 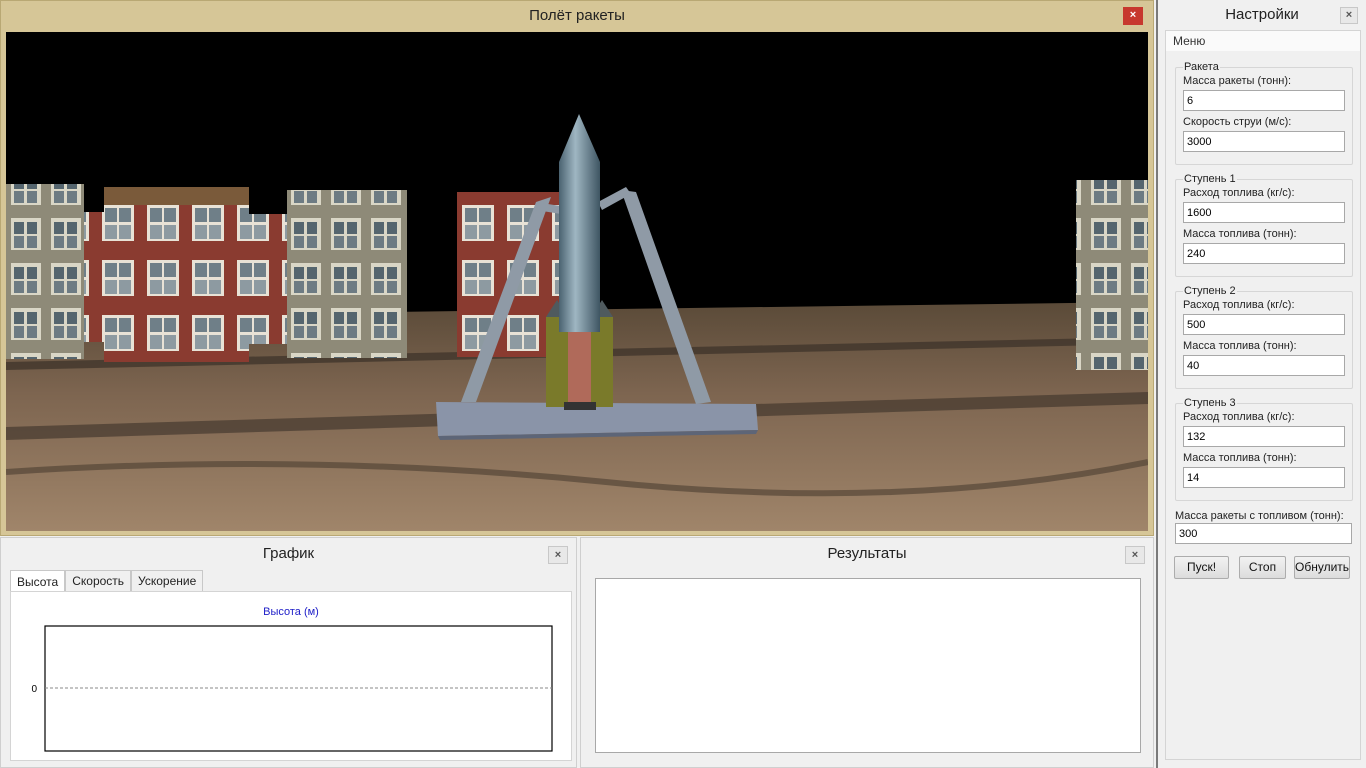 I want to click on stage3-legend: Ступень 3, so click(x=1210, y=403).